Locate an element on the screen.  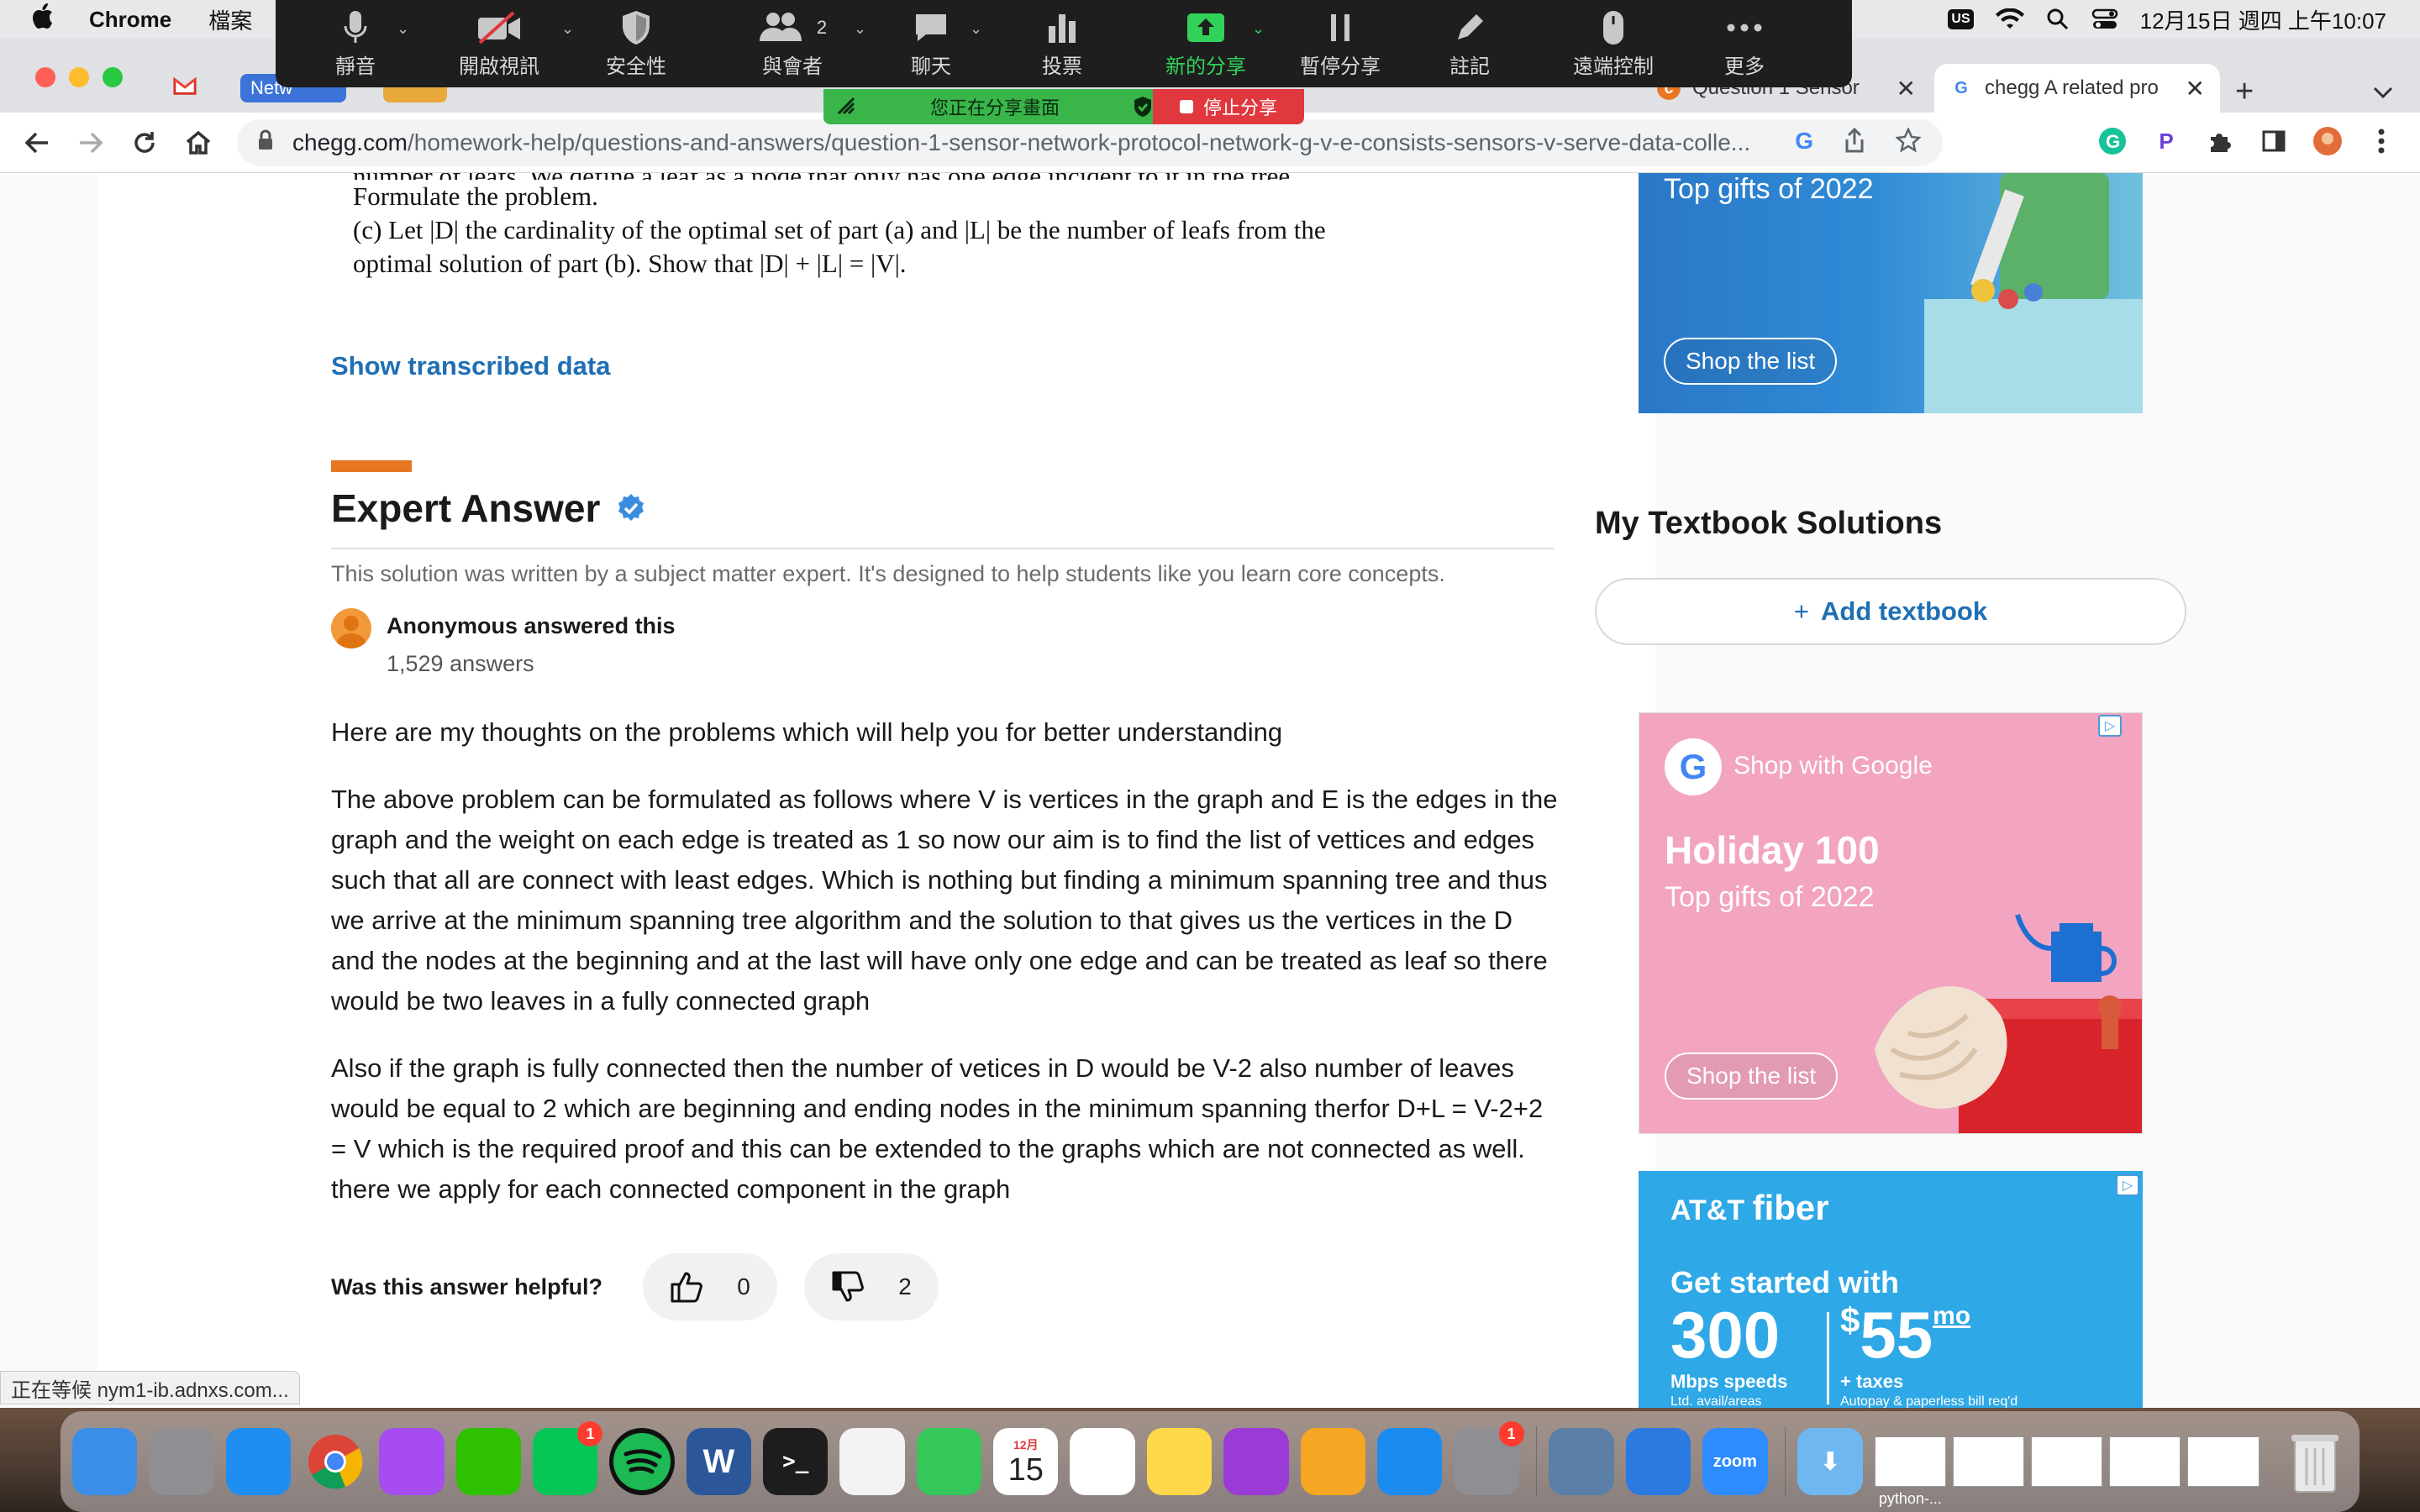
maximize-window-button is located at coordinates (113, 77).